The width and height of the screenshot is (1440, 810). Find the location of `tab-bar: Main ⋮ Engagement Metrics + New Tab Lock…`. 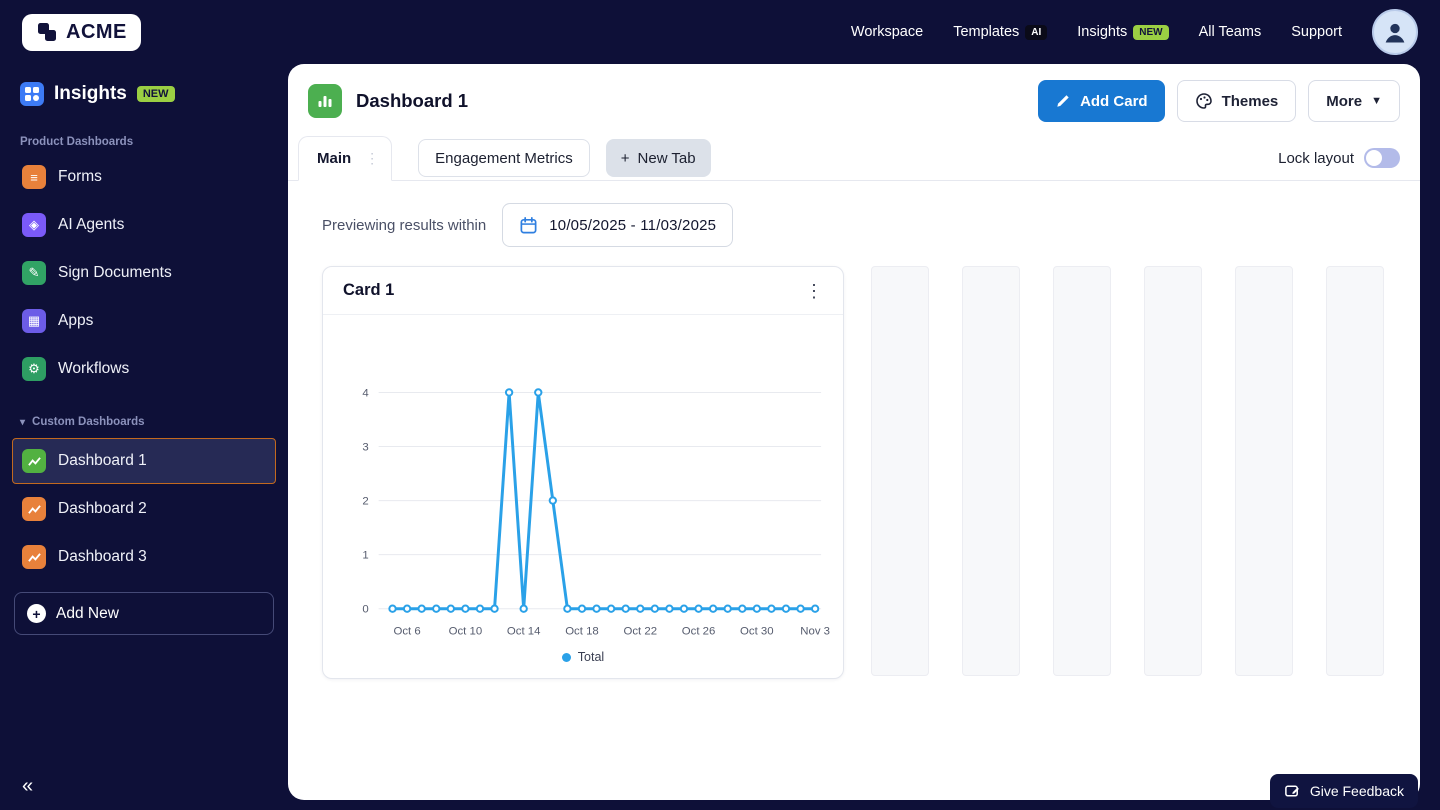

tab-bar: Main ⋮ Engagement Metrics + New Tab Lock… is located at coordinates (854, 158).